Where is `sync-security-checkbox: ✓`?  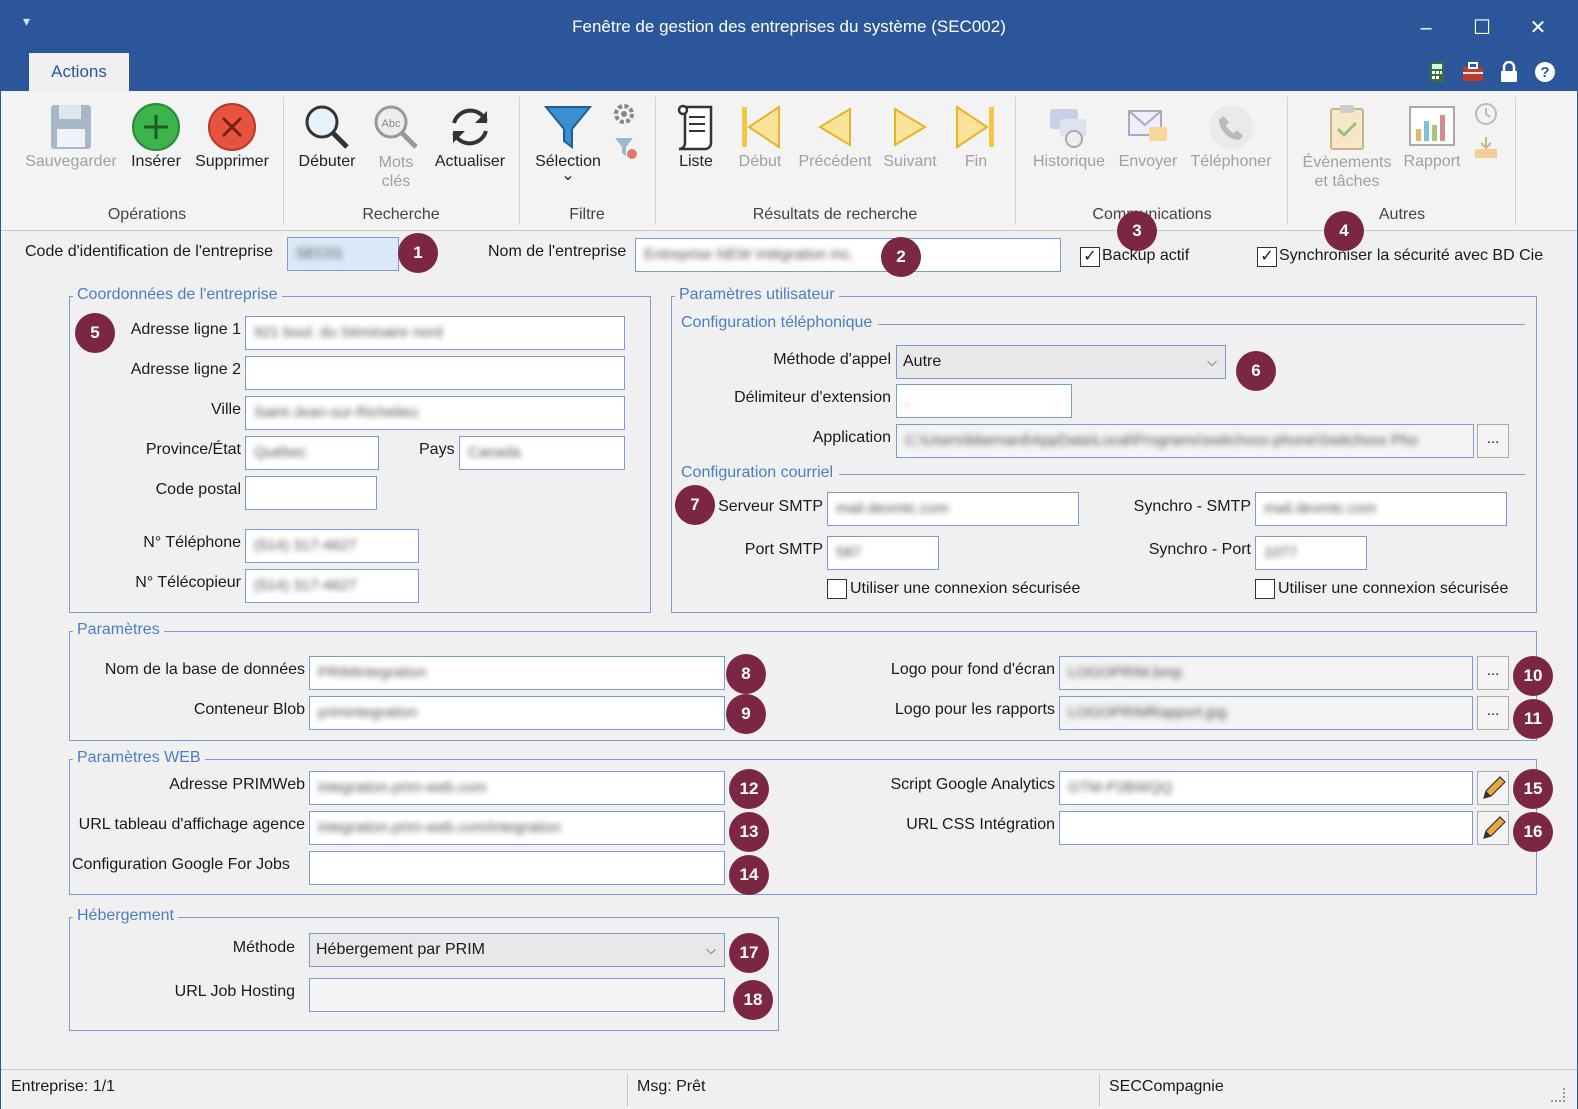
sync-security-checkbox: ✓ is located at coordinates (1267, 257).